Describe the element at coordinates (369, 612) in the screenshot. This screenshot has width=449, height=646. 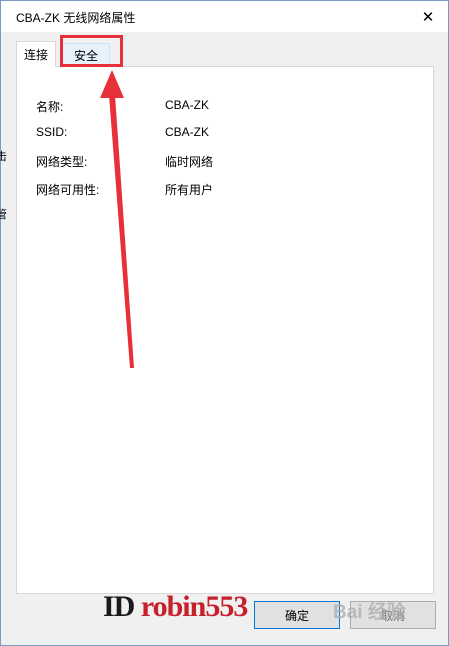
I see `watermark-site-logo: Bai 经验` at that location.